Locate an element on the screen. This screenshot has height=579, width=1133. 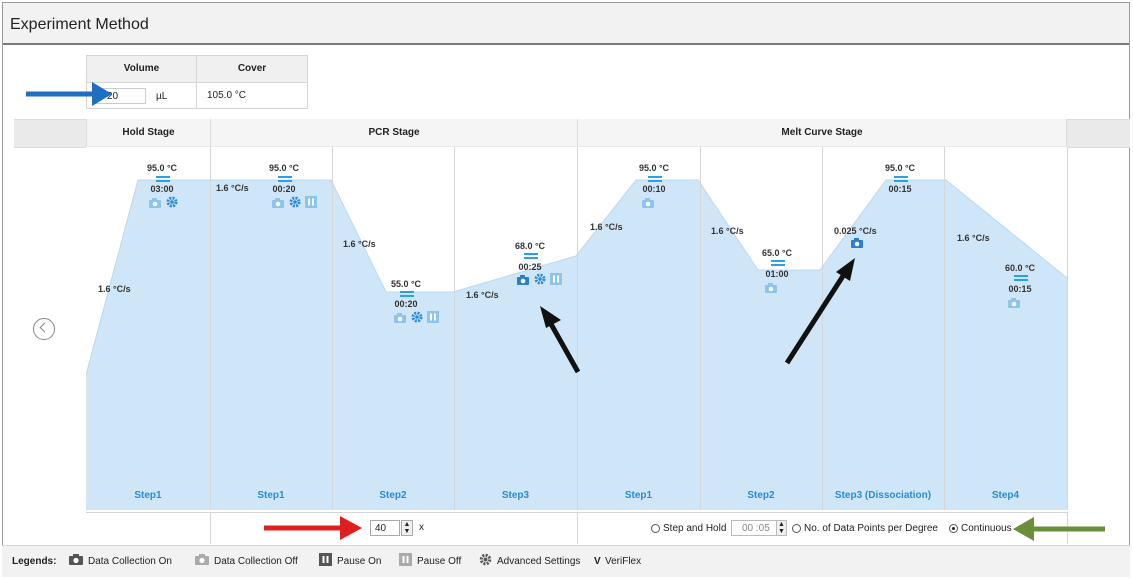
blue-arrow is located at coordinates (69, 94).